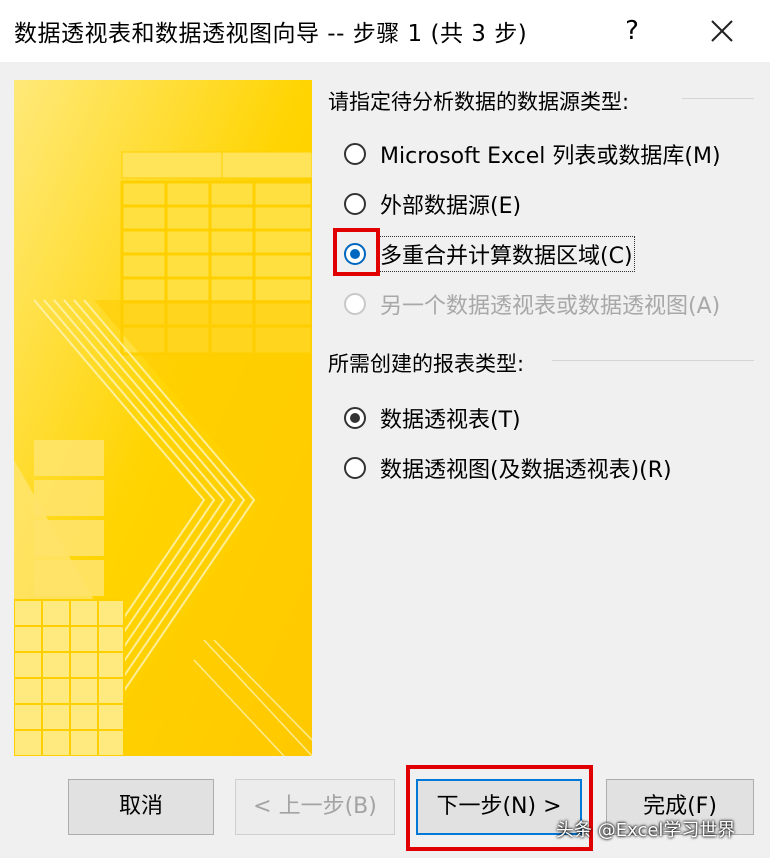 The image size is (770, 858). What do you see at coordinates (632, 31) in the screenshot?
I see `help-button: ?` at bounding box center [632, 31].